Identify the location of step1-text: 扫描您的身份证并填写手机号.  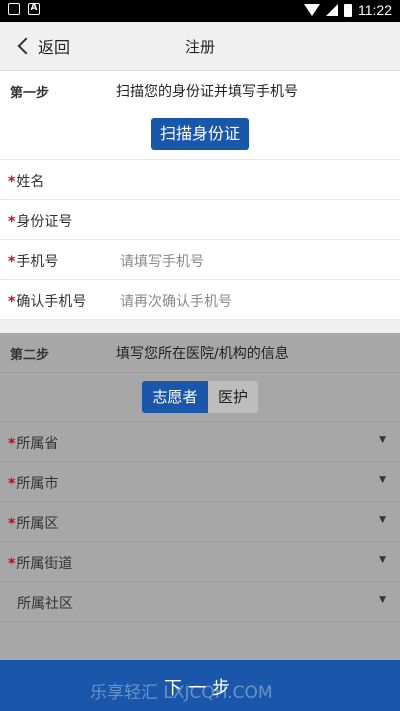
(207, 92).